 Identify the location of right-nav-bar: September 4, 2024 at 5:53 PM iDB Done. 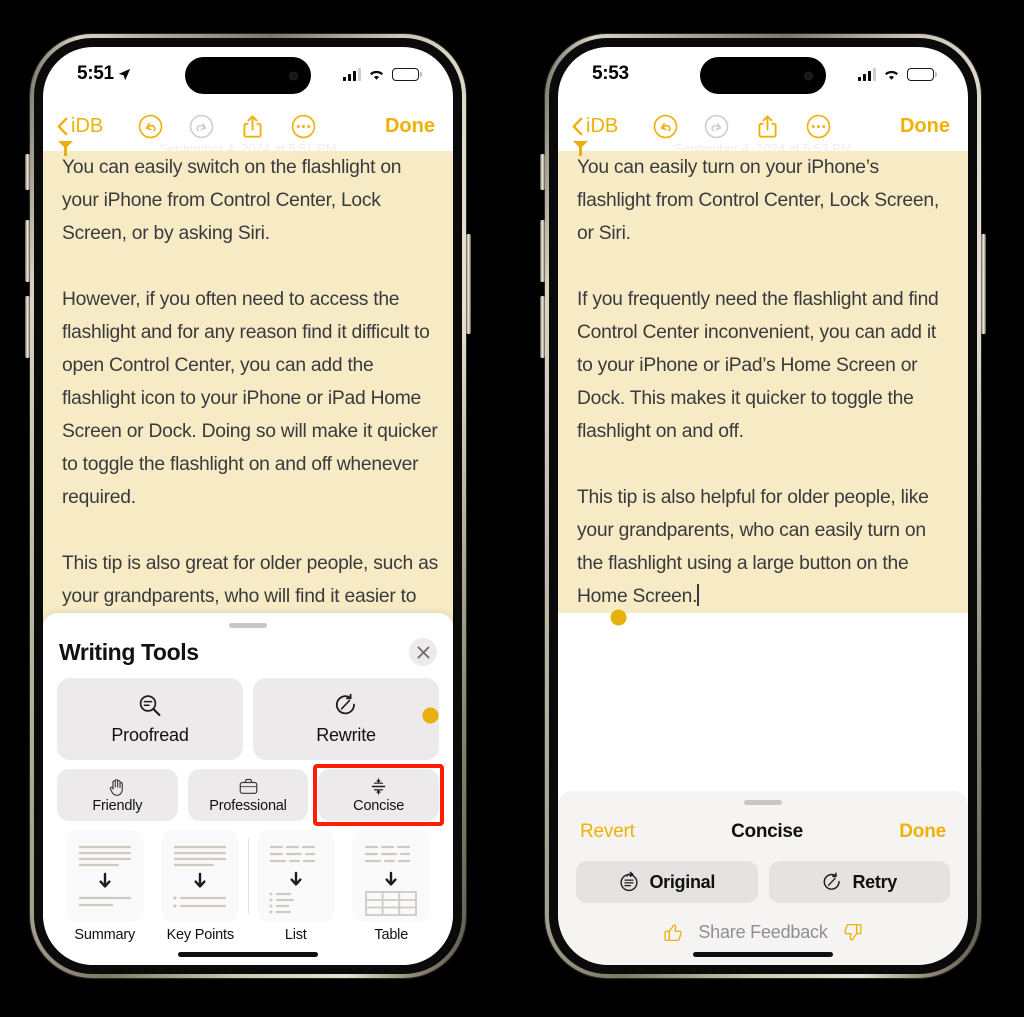
(763, 128).